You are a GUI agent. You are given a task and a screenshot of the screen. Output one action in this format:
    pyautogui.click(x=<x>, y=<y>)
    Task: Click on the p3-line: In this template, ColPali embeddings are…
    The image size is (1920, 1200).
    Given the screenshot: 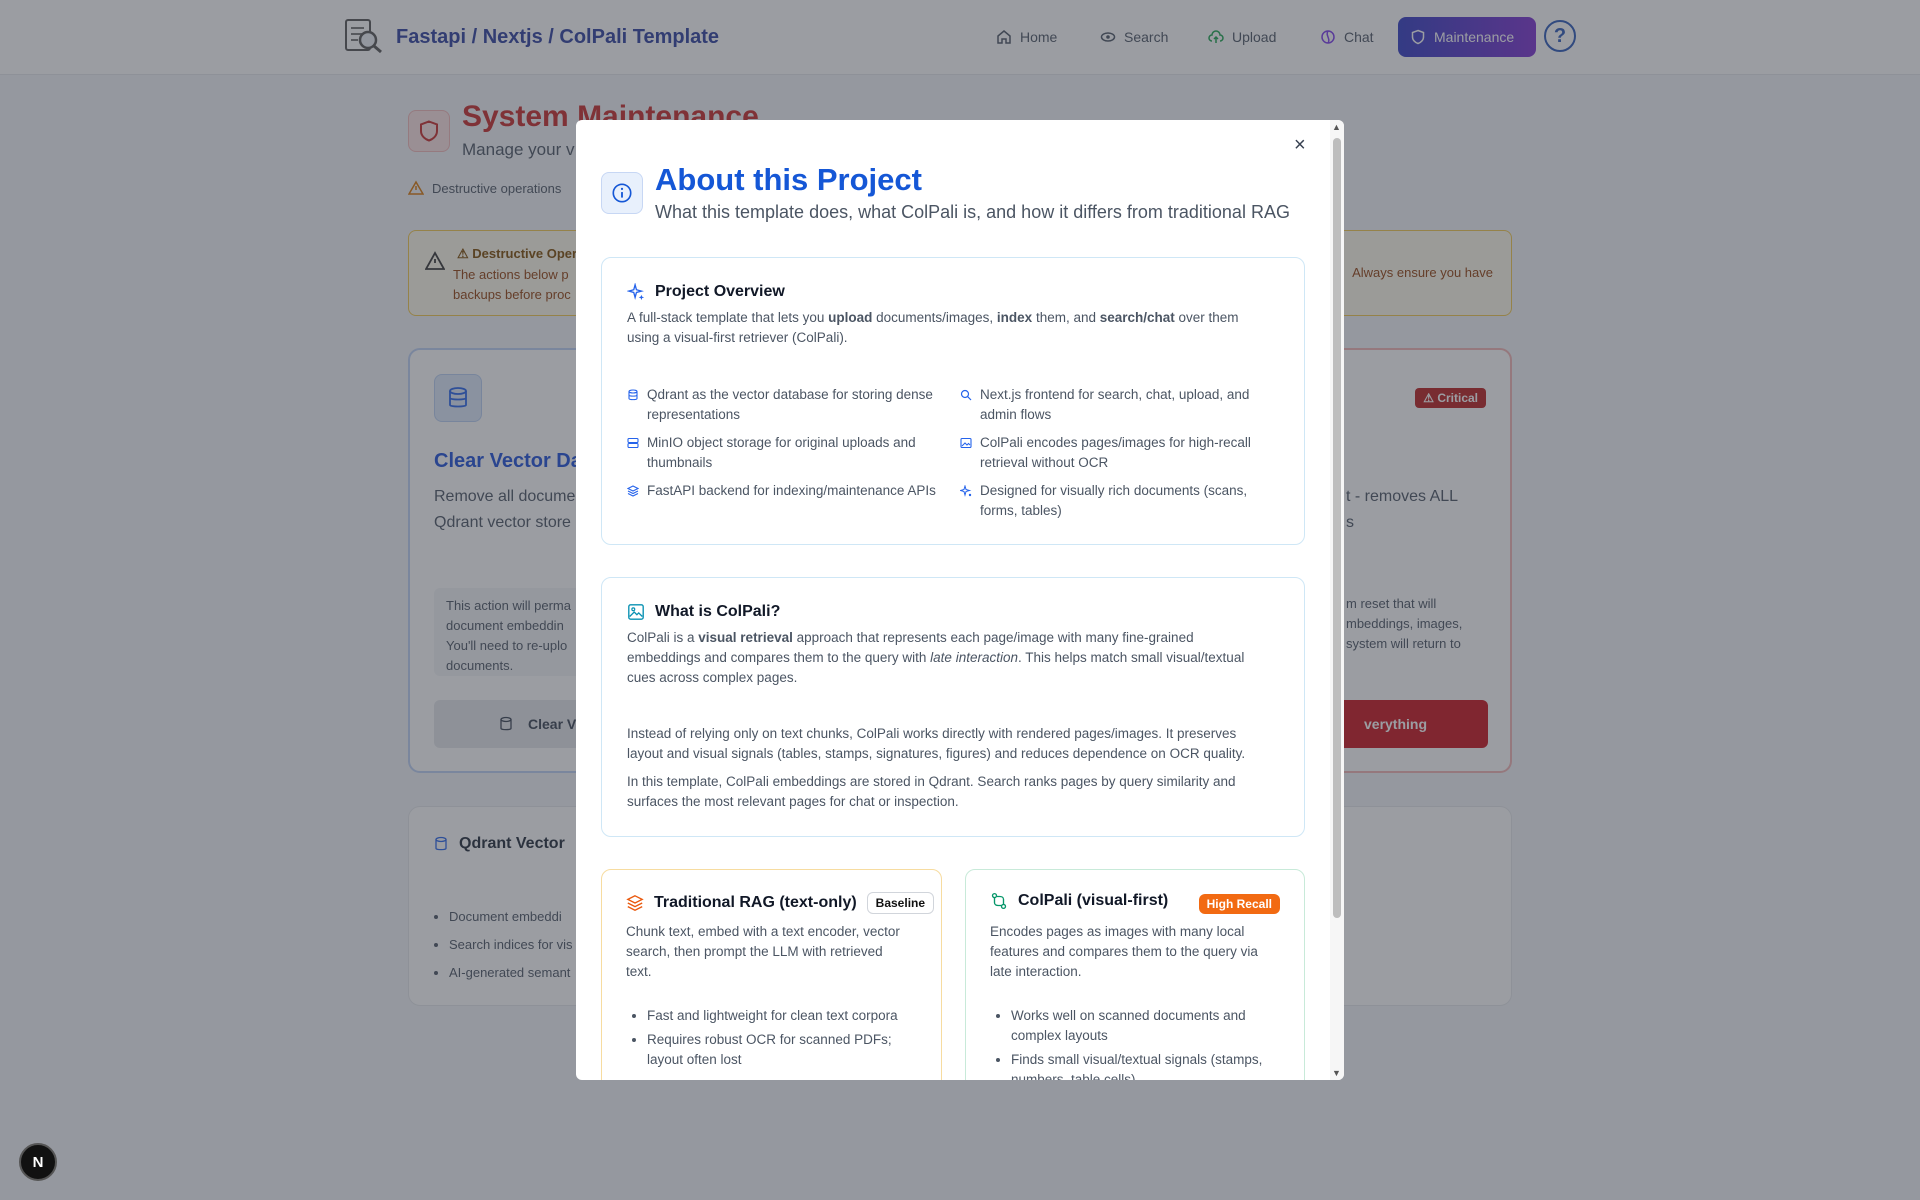 What is the action you would take?
    pyautogui.click(x=931, y=781)
    